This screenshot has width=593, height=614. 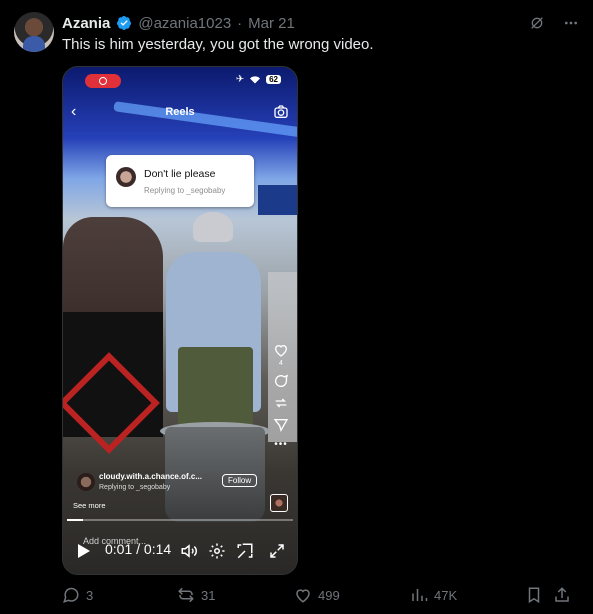 I want to click on screen-record-indicator-icon, so click(x=103, y=81).